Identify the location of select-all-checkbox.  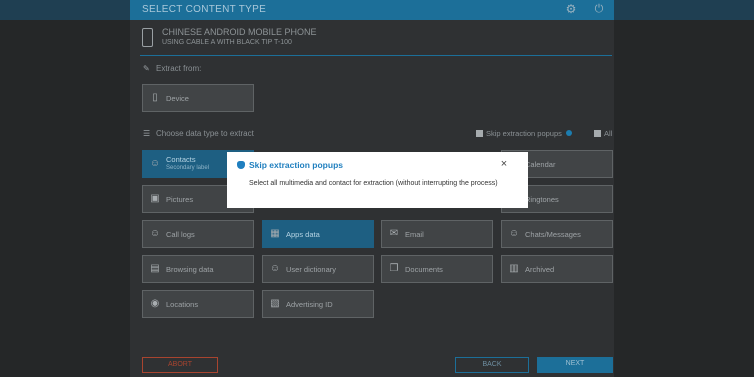
(597, 133).